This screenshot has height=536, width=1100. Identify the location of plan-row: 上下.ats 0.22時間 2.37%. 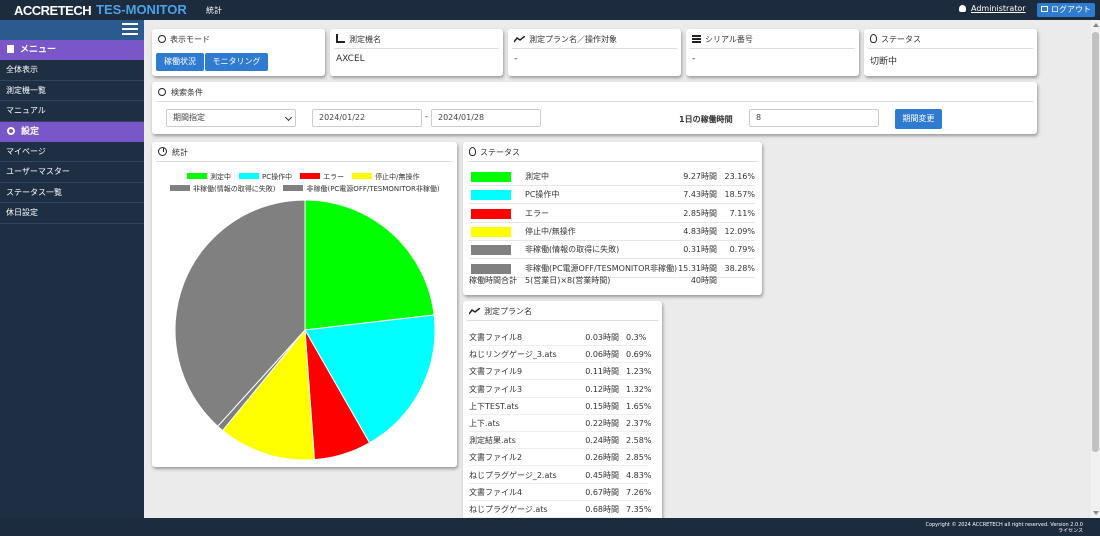
(560, 423).